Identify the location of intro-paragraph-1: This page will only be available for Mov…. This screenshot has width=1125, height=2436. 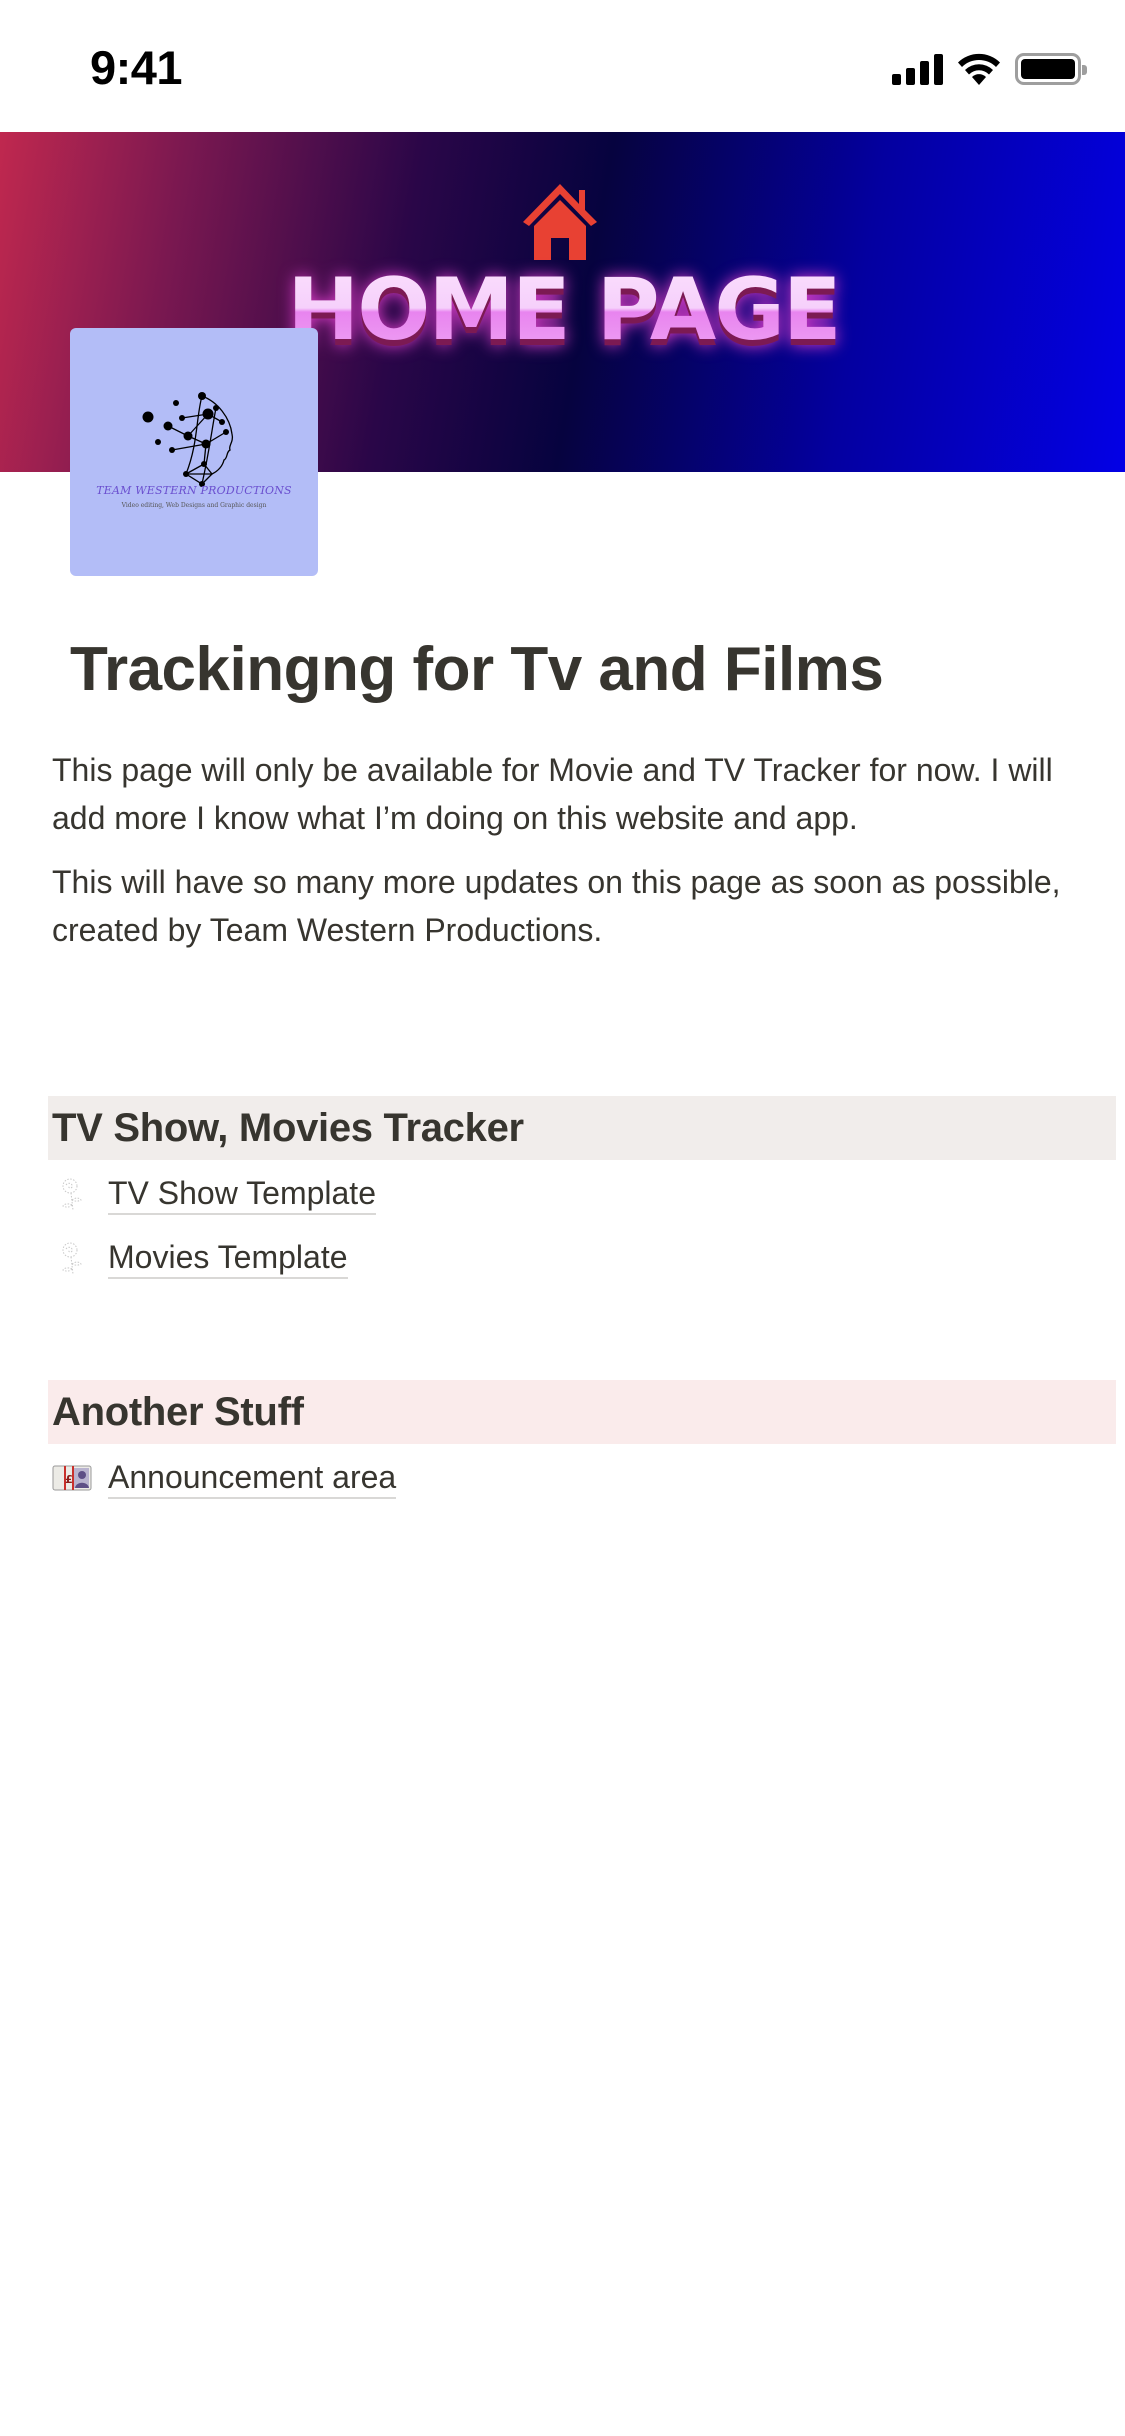
(552, 794).